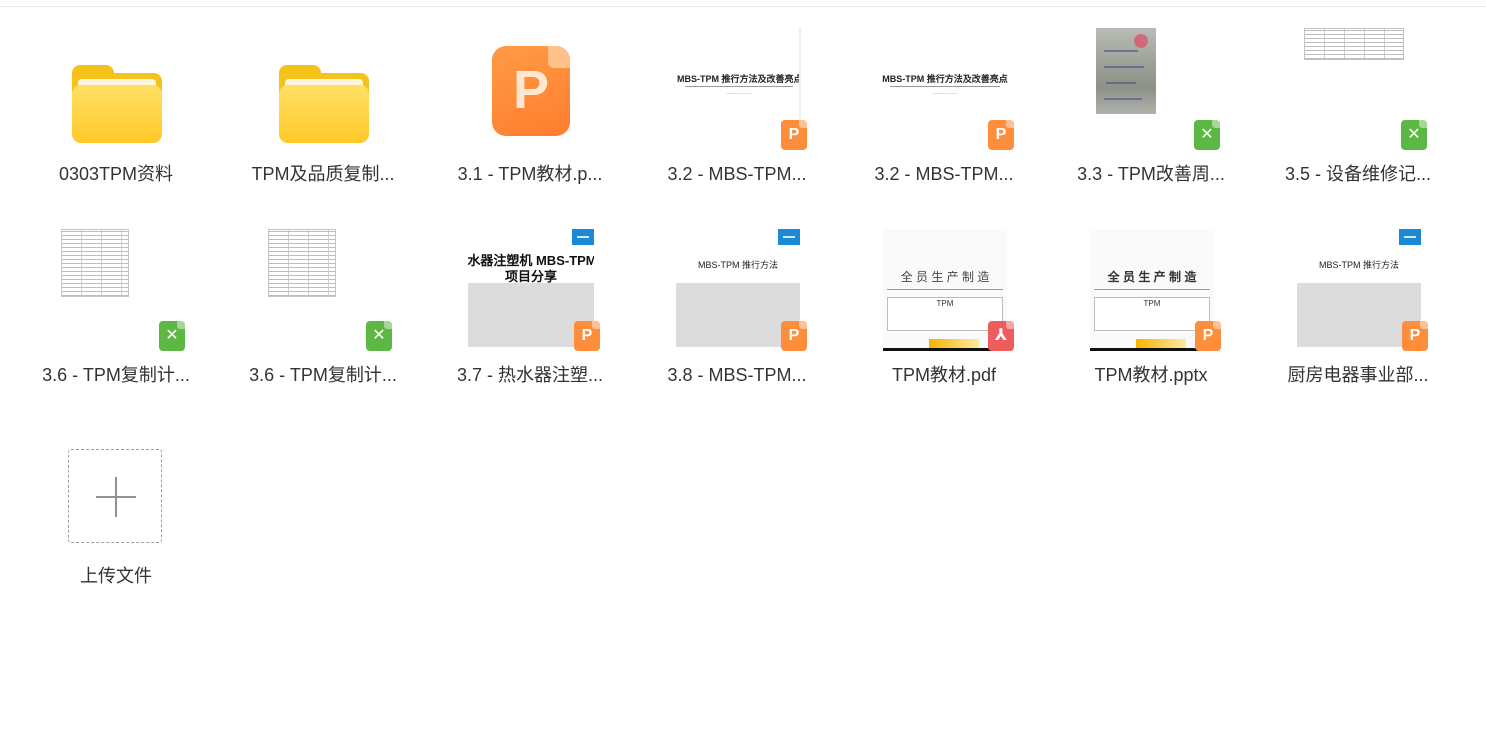 The height and width of the screenshot is (750, 1486). I want to click on ppt-file-icon: P, so click(530, 99).